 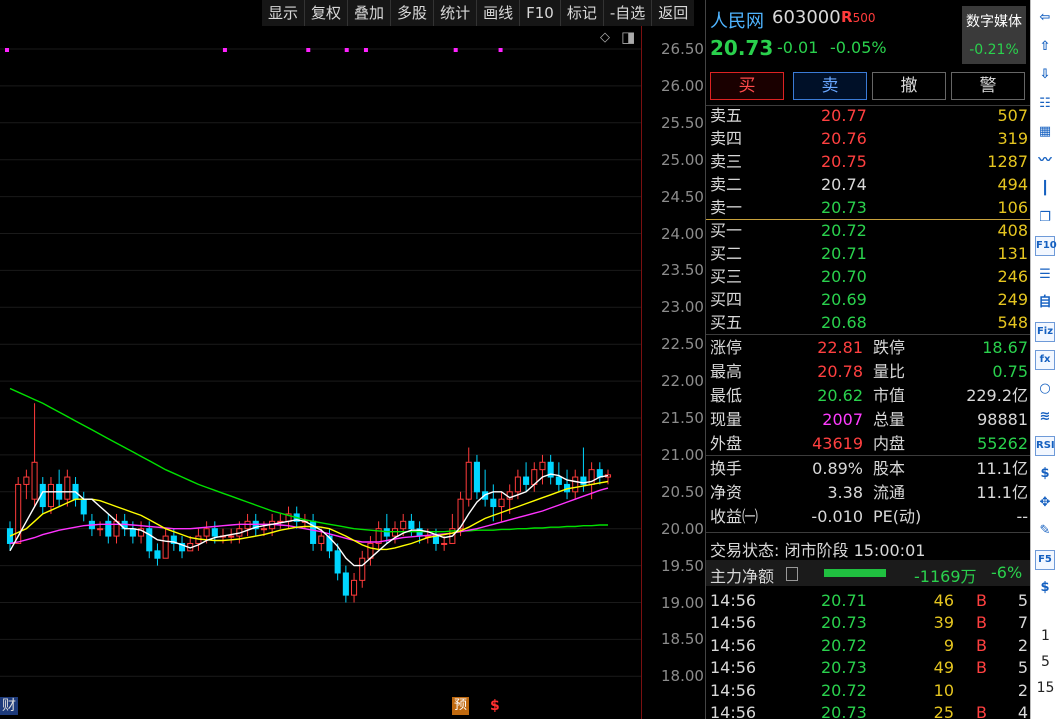 I want to click on tick-row: 14:56 20.73 39 B 7, so click(x=869, y=622).